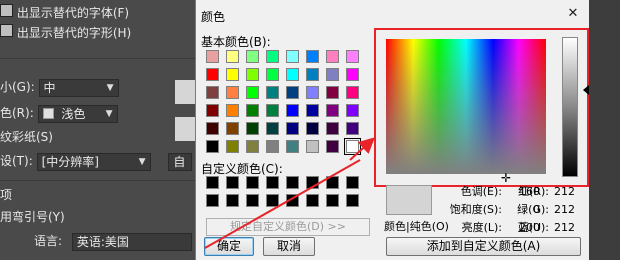 The width and height of the screenshot is (620, 260). What do you see at coordinates (570, 107) in the screenshot?
I see `luminance-slider` at bounding box center [570, 107].